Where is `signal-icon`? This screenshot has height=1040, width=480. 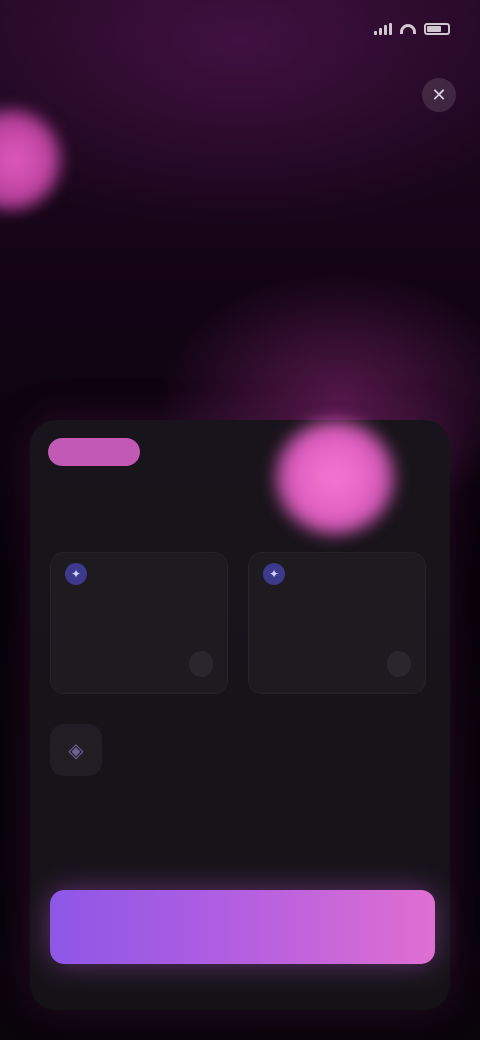 signal-icon is located at coordinates (383, 29).